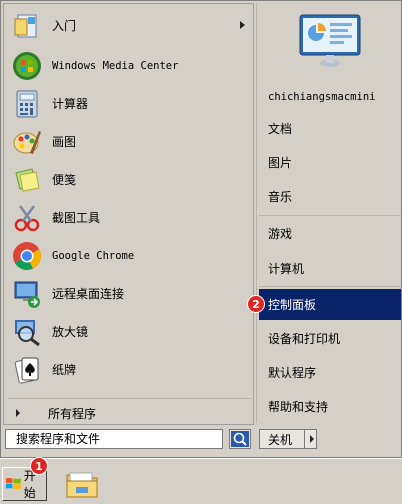 This screenshot has height=504, width=402. I want to click on program-label: 截图工具, so click(76, 218).